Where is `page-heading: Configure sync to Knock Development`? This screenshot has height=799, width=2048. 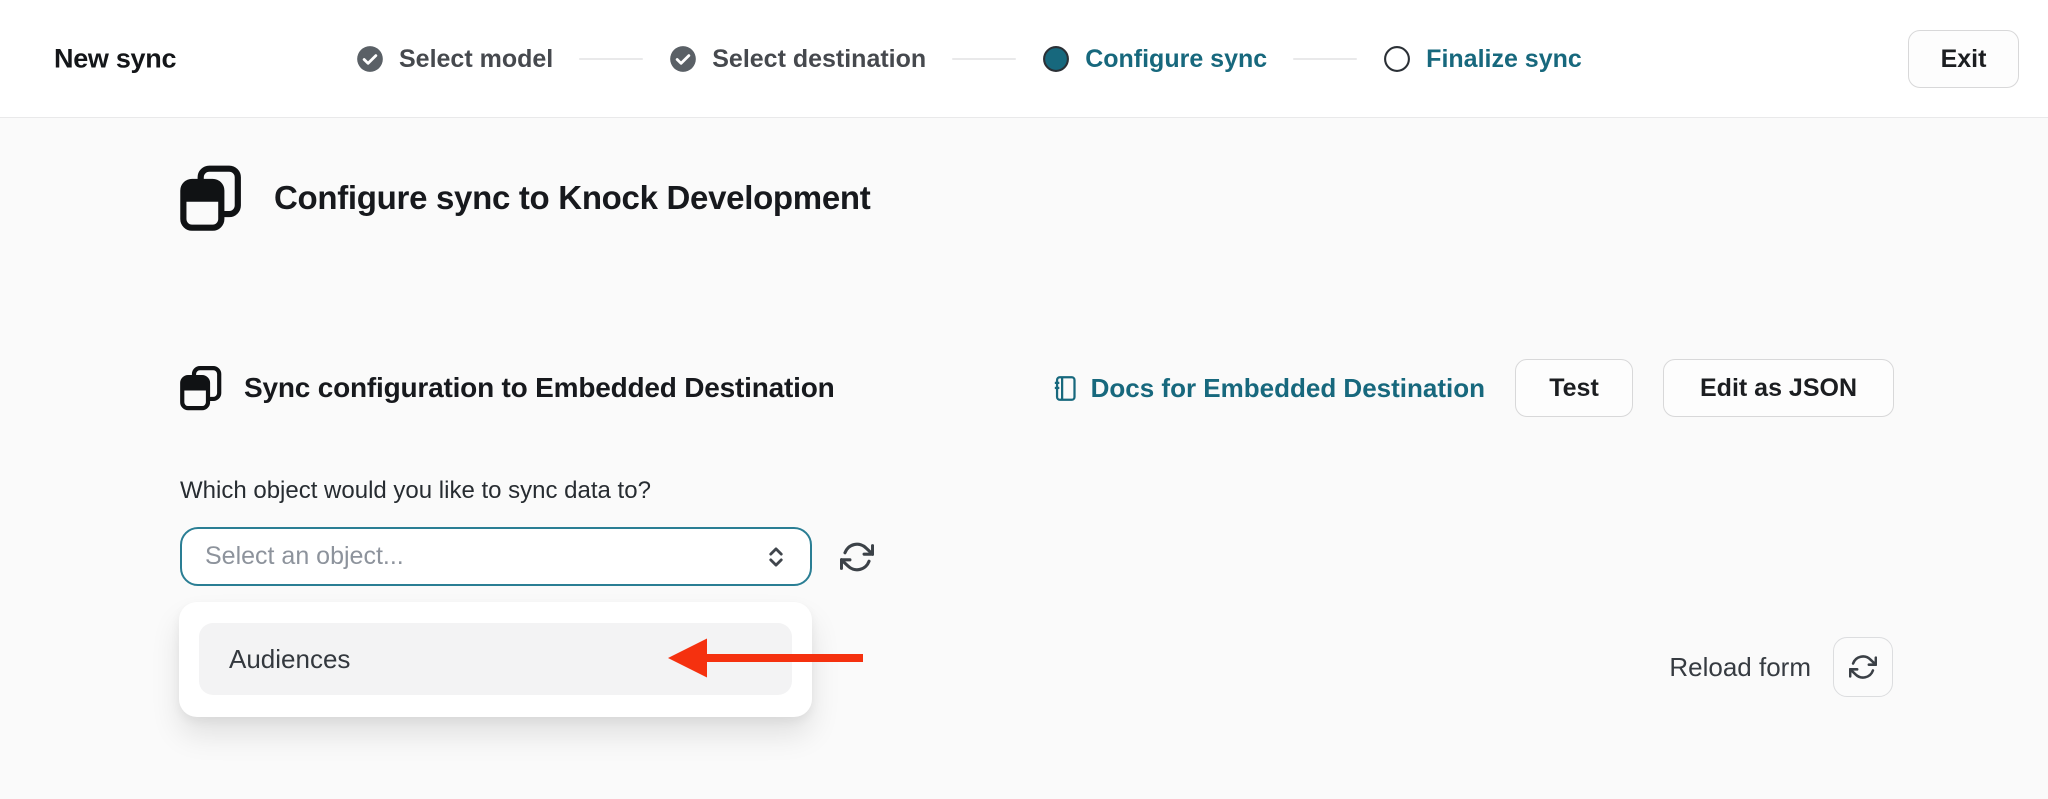 page-heading: Configure sync to Knock Development is located at coordinates (572, 197).